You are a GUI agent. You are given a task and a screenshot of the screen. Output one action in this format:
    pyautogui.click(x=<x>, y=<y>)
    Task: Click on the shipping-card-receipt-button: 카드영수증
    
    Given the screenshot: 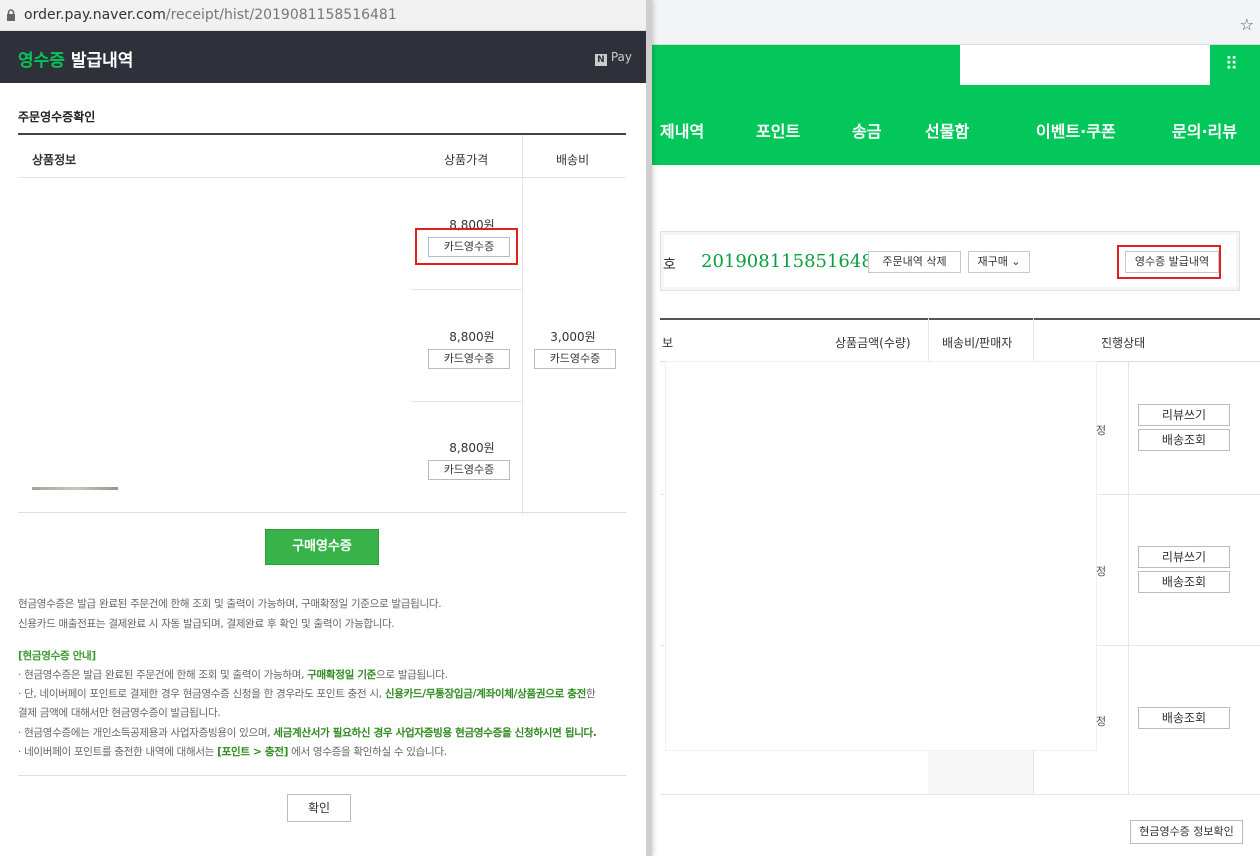 What is the action you would take?
    pyautogui.click(x=575, y=359)
    